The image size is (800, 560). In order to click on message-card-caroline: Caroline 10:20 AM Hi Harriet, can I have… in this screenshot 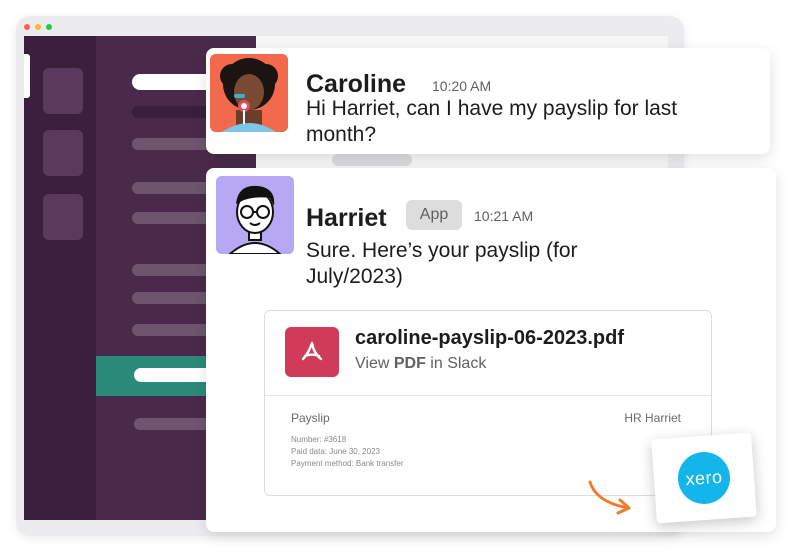, I will do `click(488, 101)`.